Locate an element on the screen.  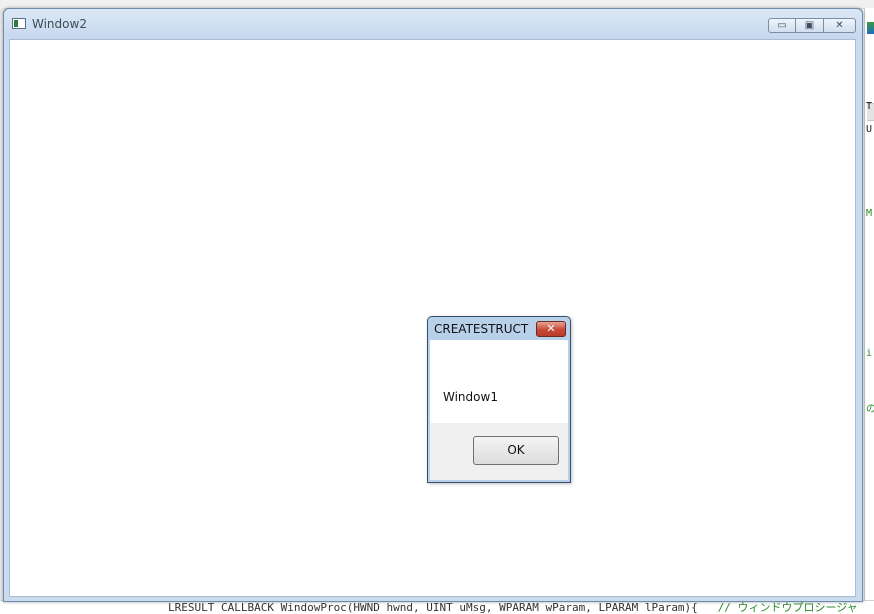
background-toolbar-icon is located at coordinates (870, 28).